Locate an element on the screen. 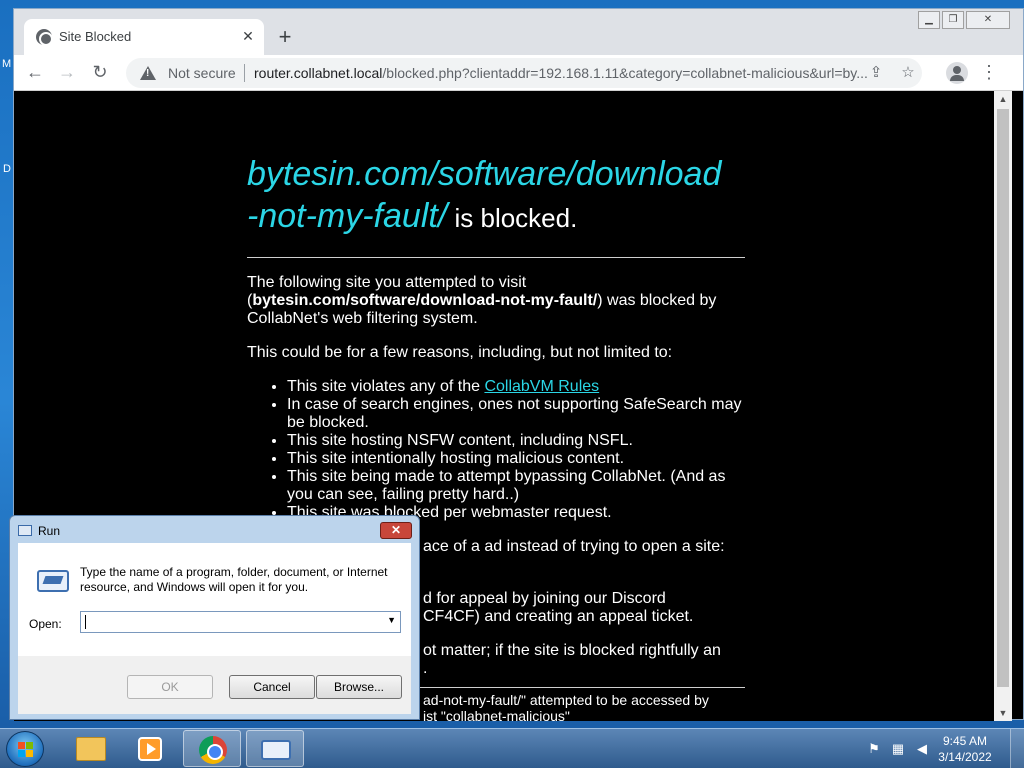 The image size is (1024, 768). dialog-title: Run is located at coordinates (49, 531).